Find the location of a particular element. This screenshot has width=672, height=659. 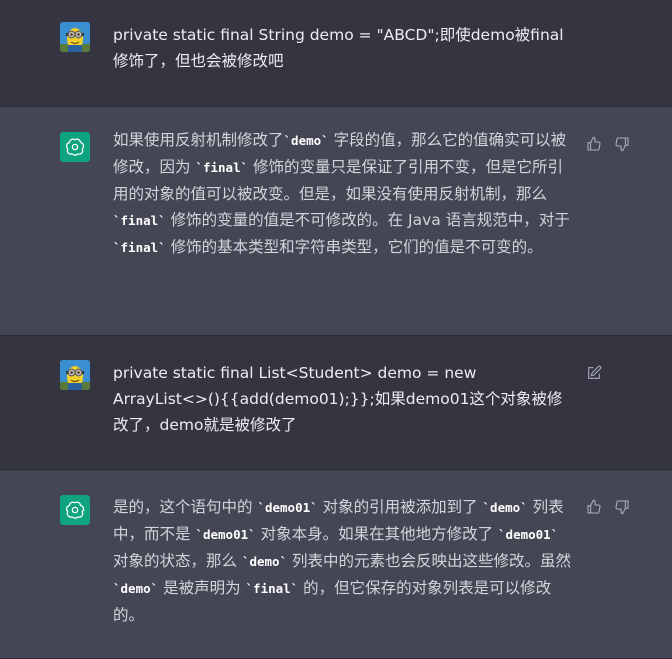

edit-actions is located at coordinates (594, 373).